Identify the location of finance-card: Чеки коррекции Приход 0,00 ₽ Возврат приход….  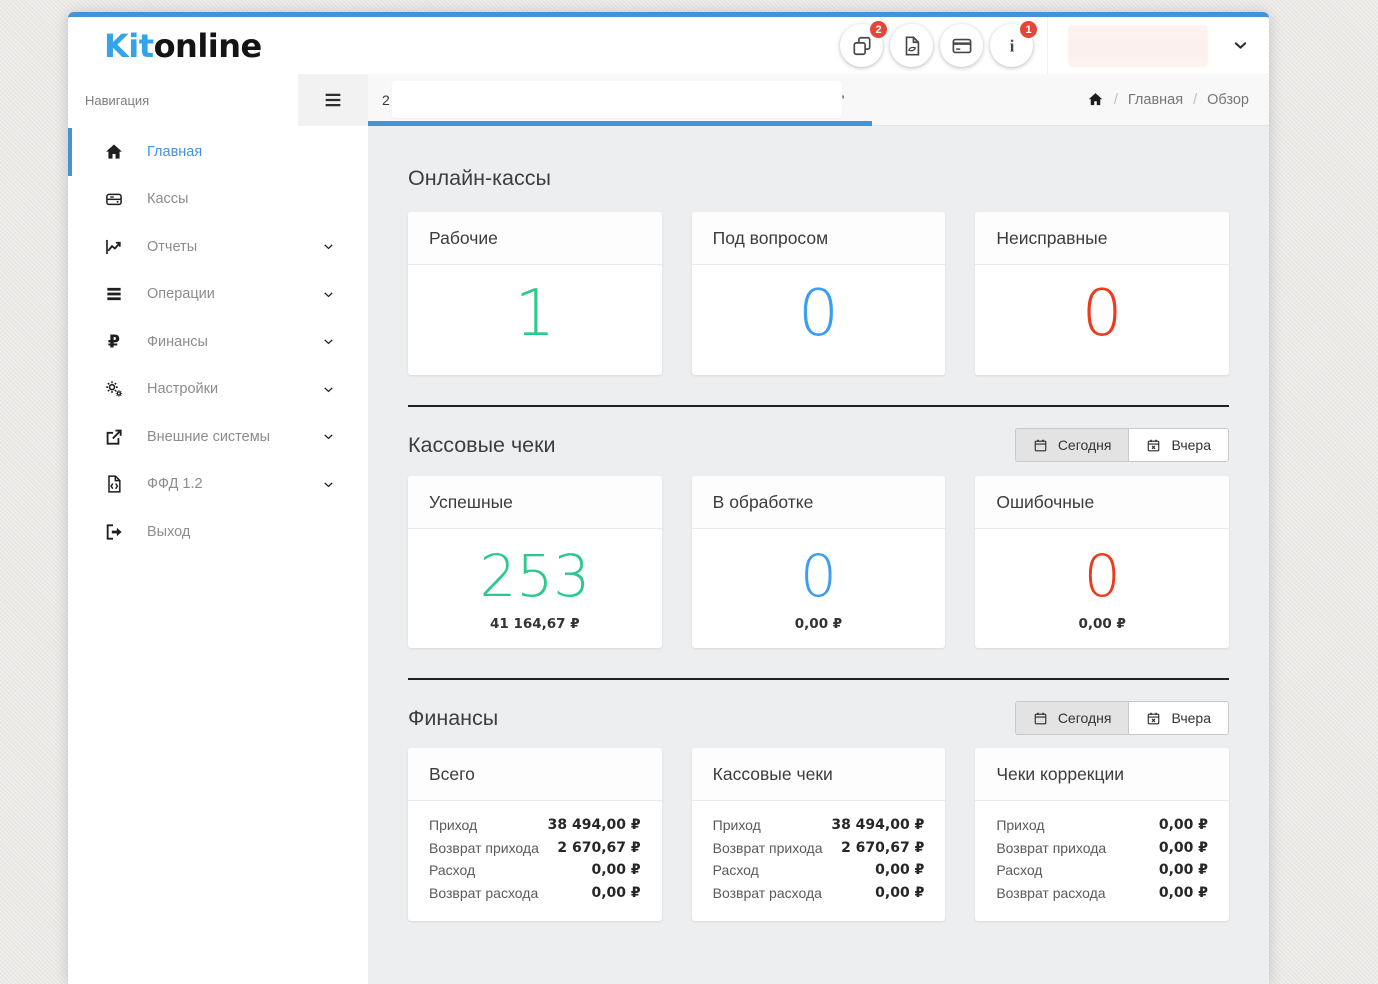
(1102, 834).